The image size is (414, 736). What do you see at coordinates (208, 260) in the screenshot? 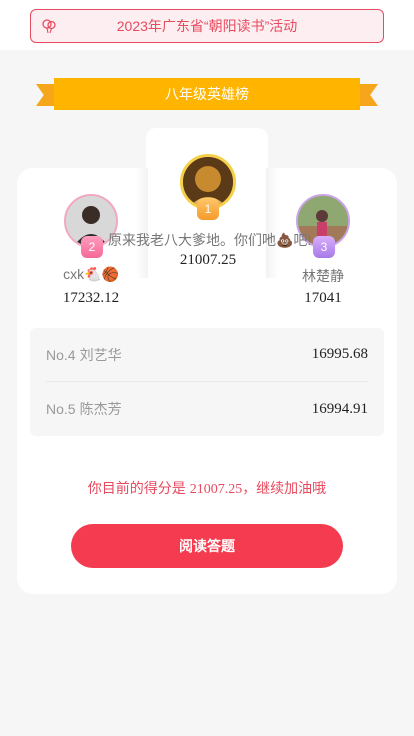
I see `first-place-score: 21007.25` at bounding box center [208, 260].